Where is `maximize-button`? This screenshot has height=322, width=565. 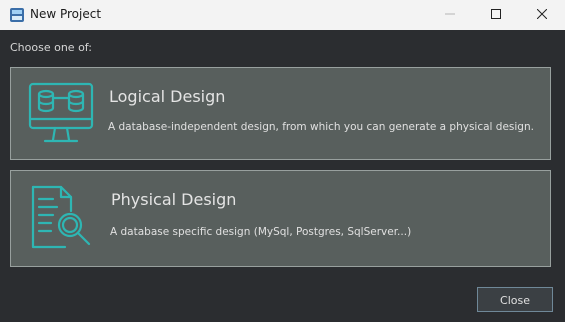 maximize-button is located at coordinates (496, 15).